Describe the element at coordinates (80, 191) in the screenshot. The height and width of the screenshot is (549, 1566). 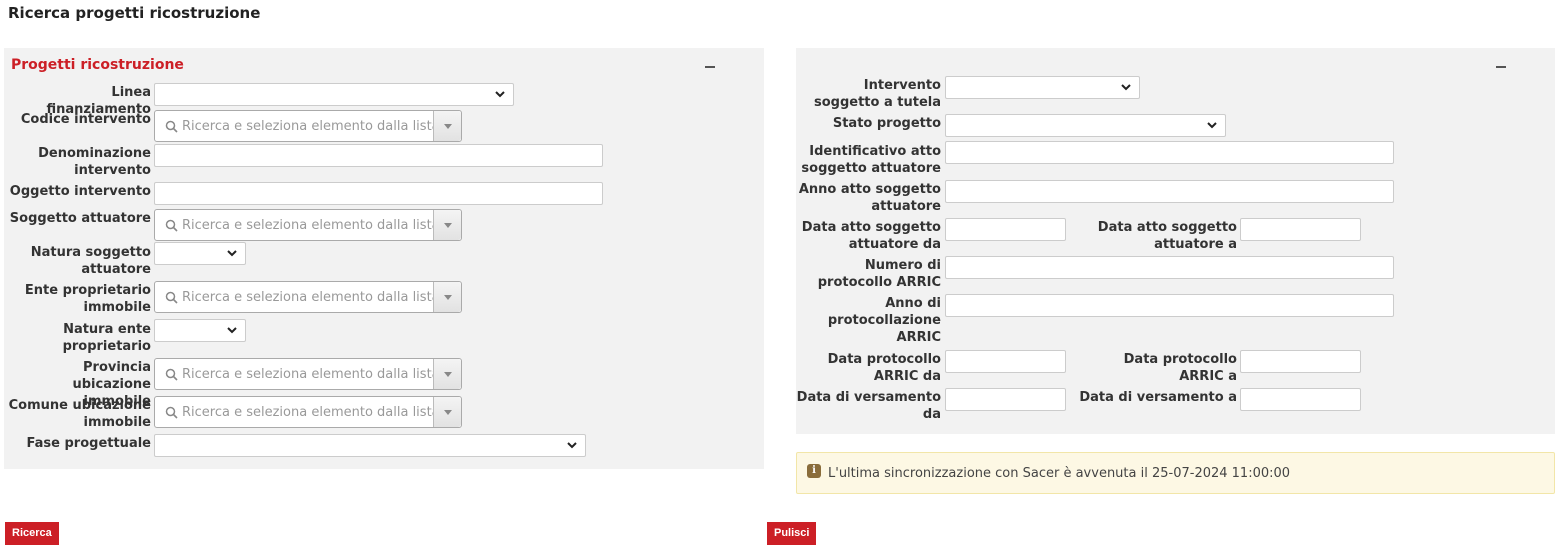
I see `label-oggetto-intervento: Oggetto intervento` at that location.